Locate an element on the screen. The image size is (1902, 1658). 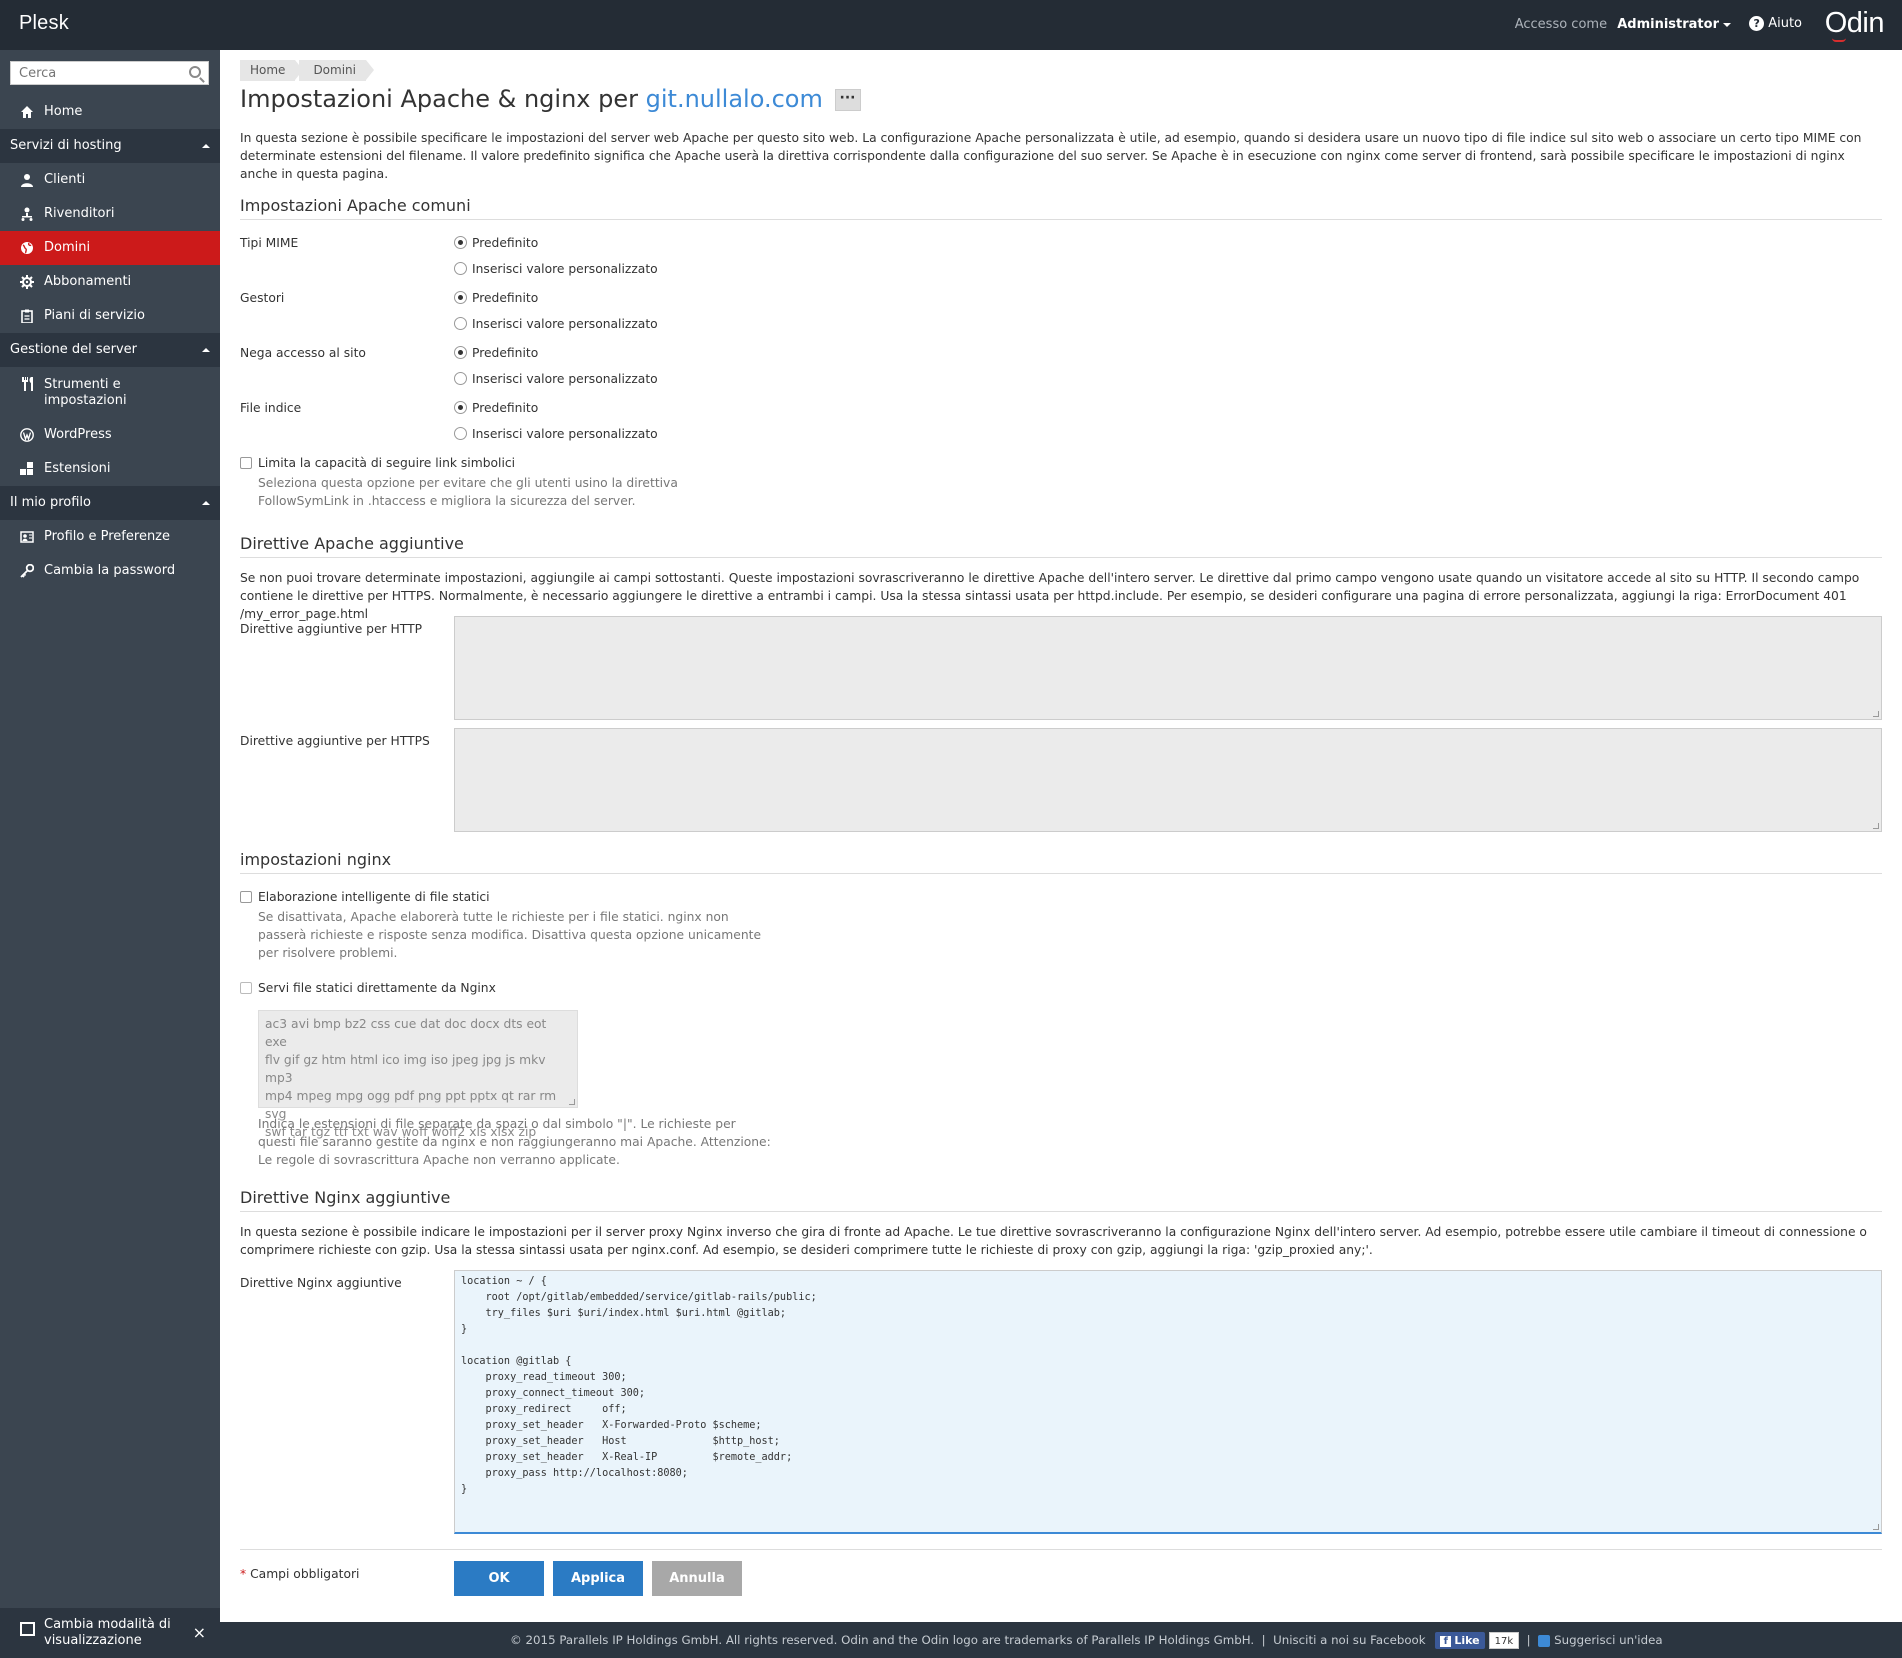
breadcrumb-home: Home is located at coordinates (272, 70).